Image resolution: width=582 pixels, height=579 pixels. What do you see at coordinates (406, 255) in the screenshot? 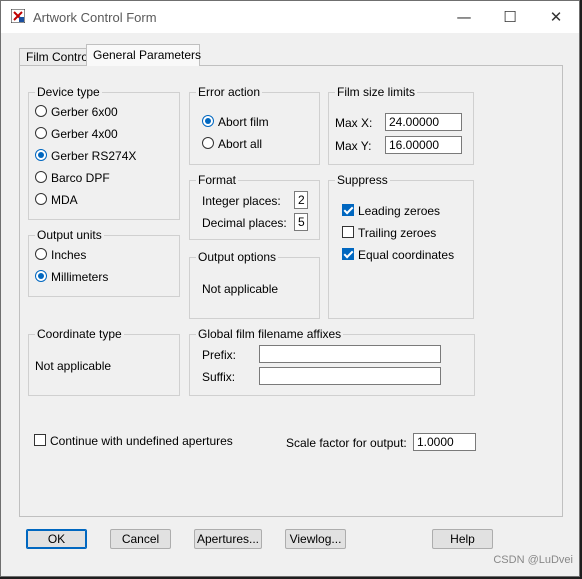
I see `equal-coordinates-label: Equal coordinates` at bounding box center [406, 255].